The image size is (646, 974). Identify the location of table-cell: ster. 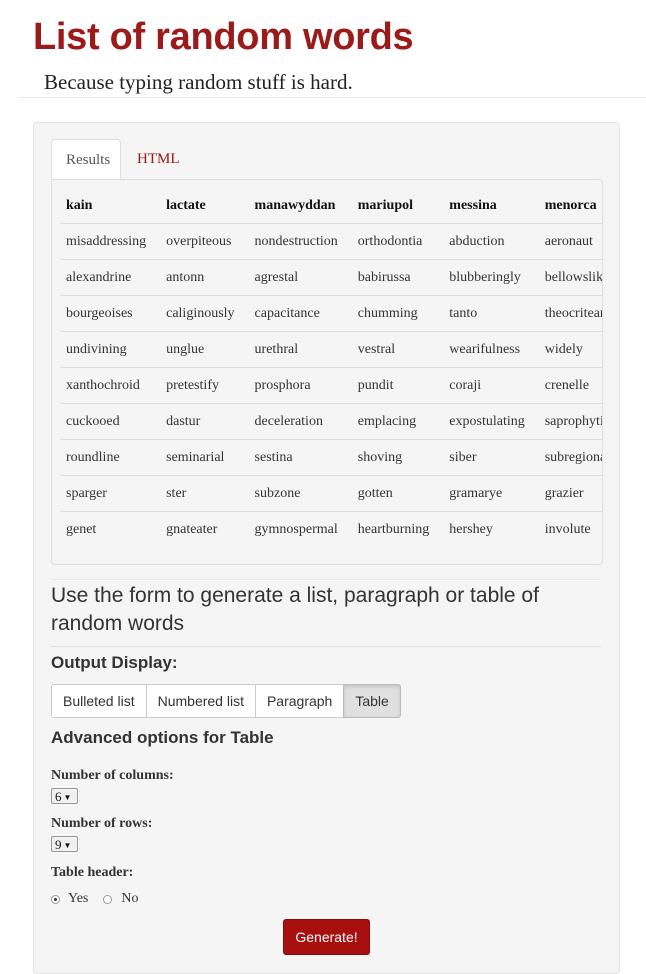
(204, 493).